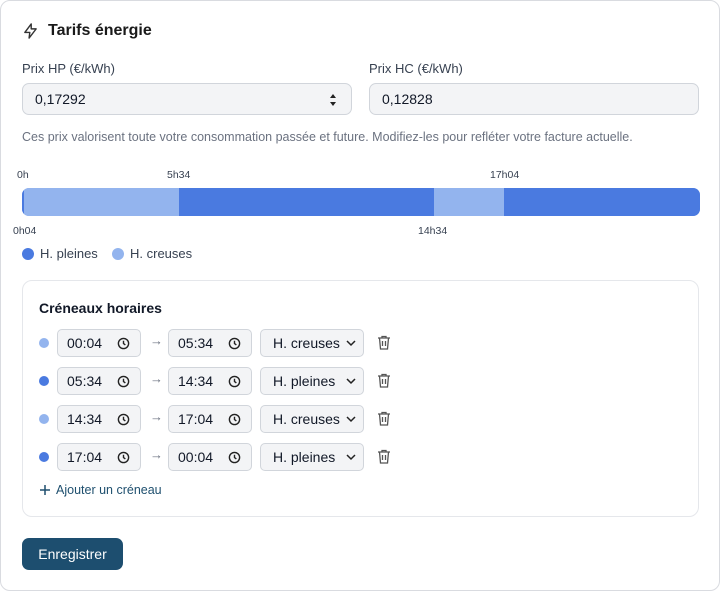  Describe the element at coordinates (60, 99) in the screenshot. I see `hp-price-value: 0,17292` at that location.